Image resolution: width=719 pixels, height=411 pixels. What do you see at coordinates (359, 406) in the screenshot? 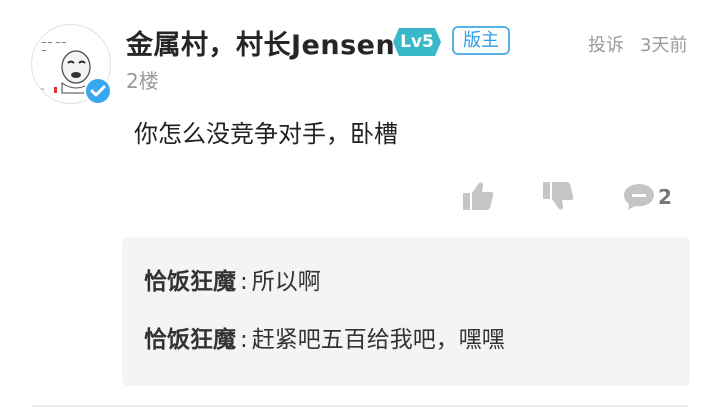
I see `divider` at bounding box center [359, 406].